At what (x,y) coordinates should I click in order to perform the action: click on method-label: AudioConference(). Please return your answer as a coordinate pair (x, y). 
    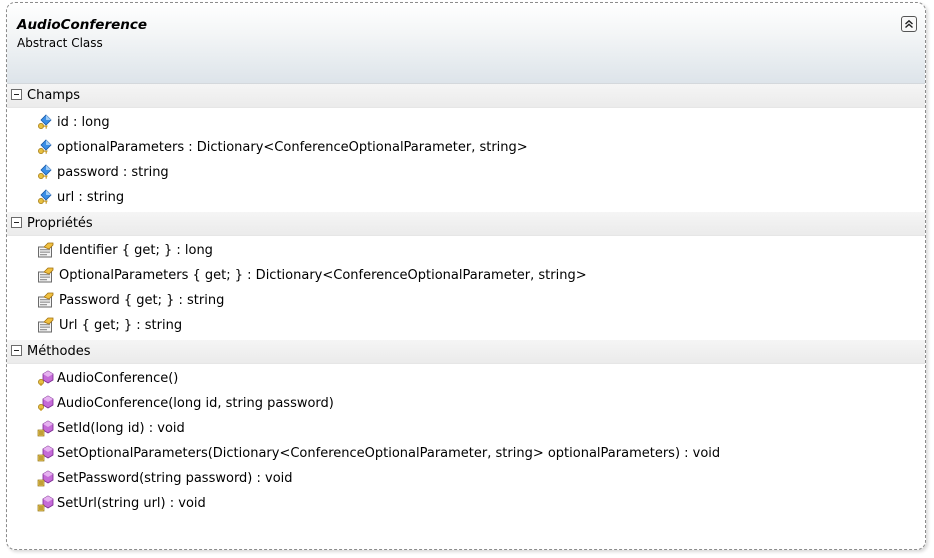
    Looking at the image, I should click on (118, 378).